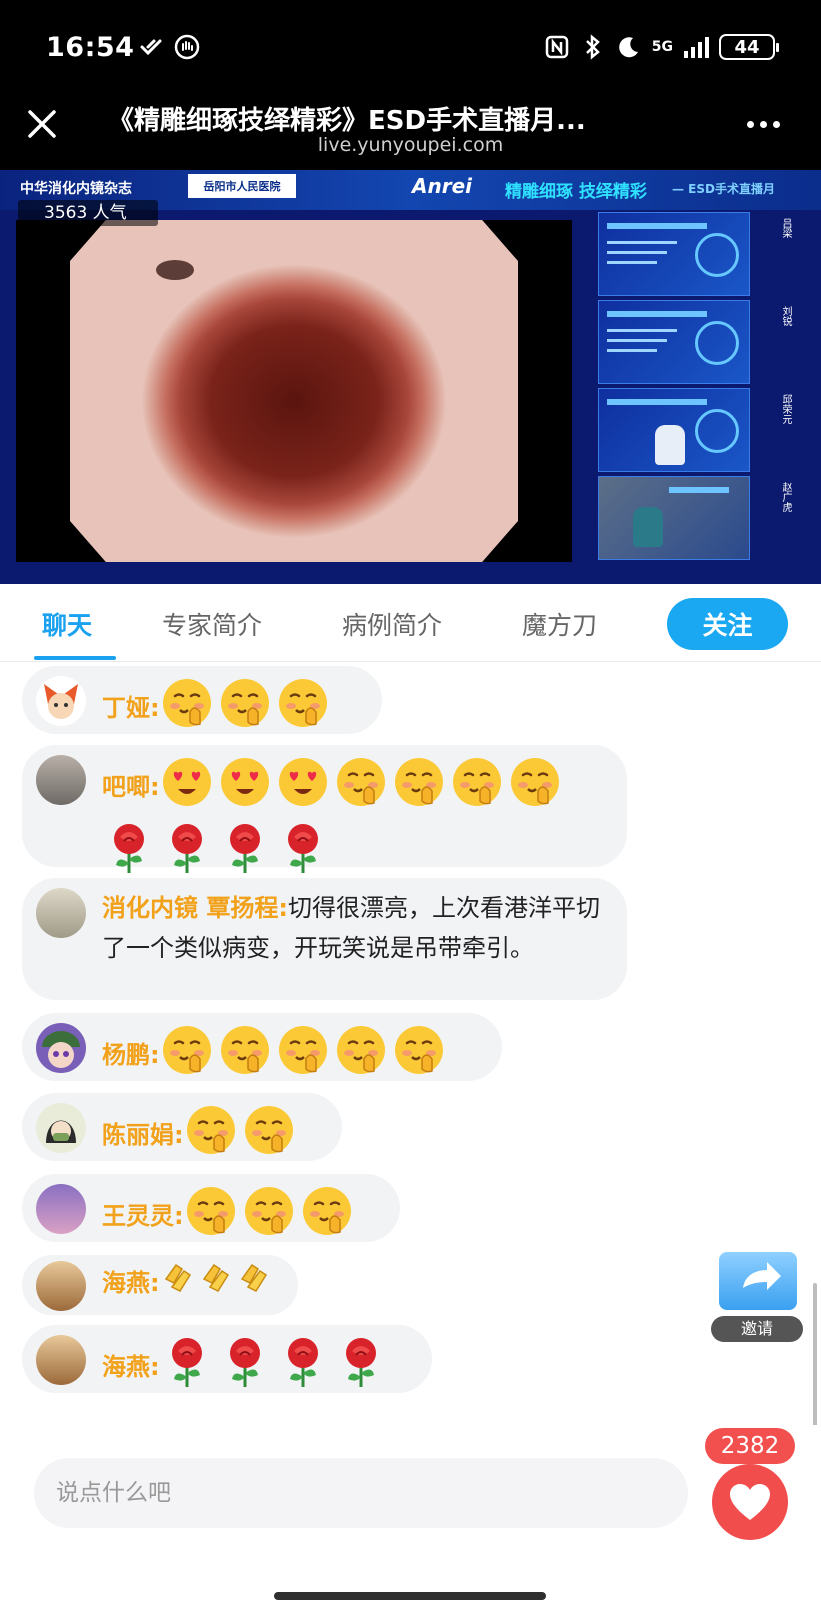 The image size is (821, 1613). I want to click on tab-case-intro: 病例简介, so click(392, 624).